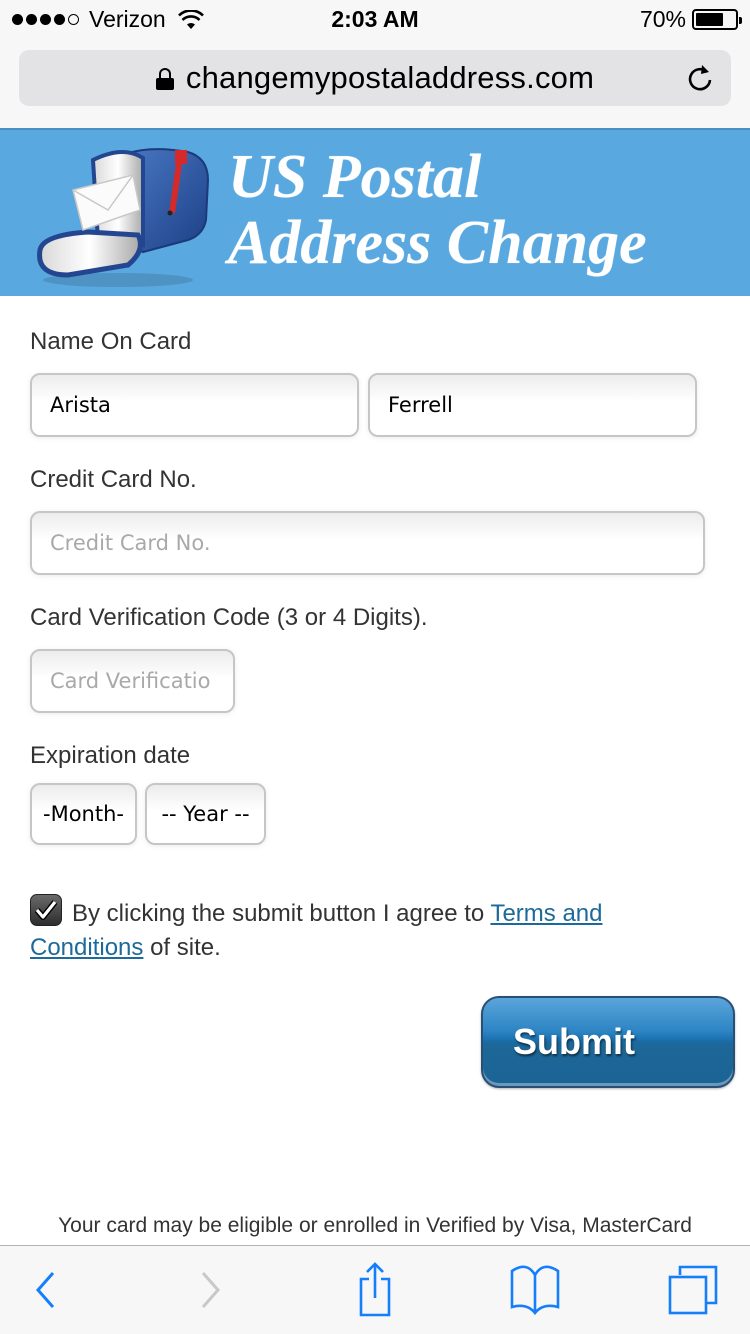  I want to click on forward-button, so click(211, 1290).